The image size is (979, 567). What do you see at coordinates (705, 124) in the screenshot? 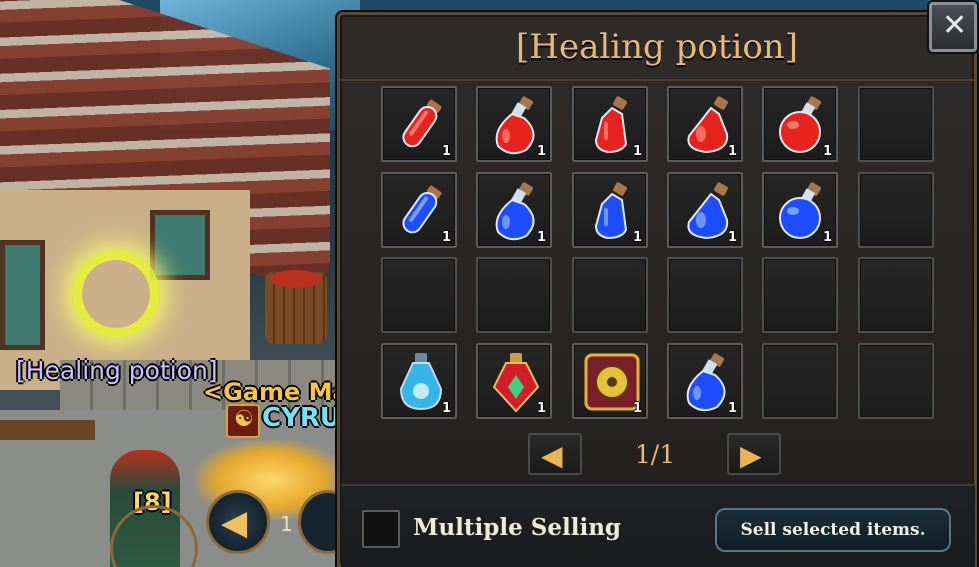
I see `inventory-slot-red-large-flask-potion: 1` at bounding box center [705, 124].